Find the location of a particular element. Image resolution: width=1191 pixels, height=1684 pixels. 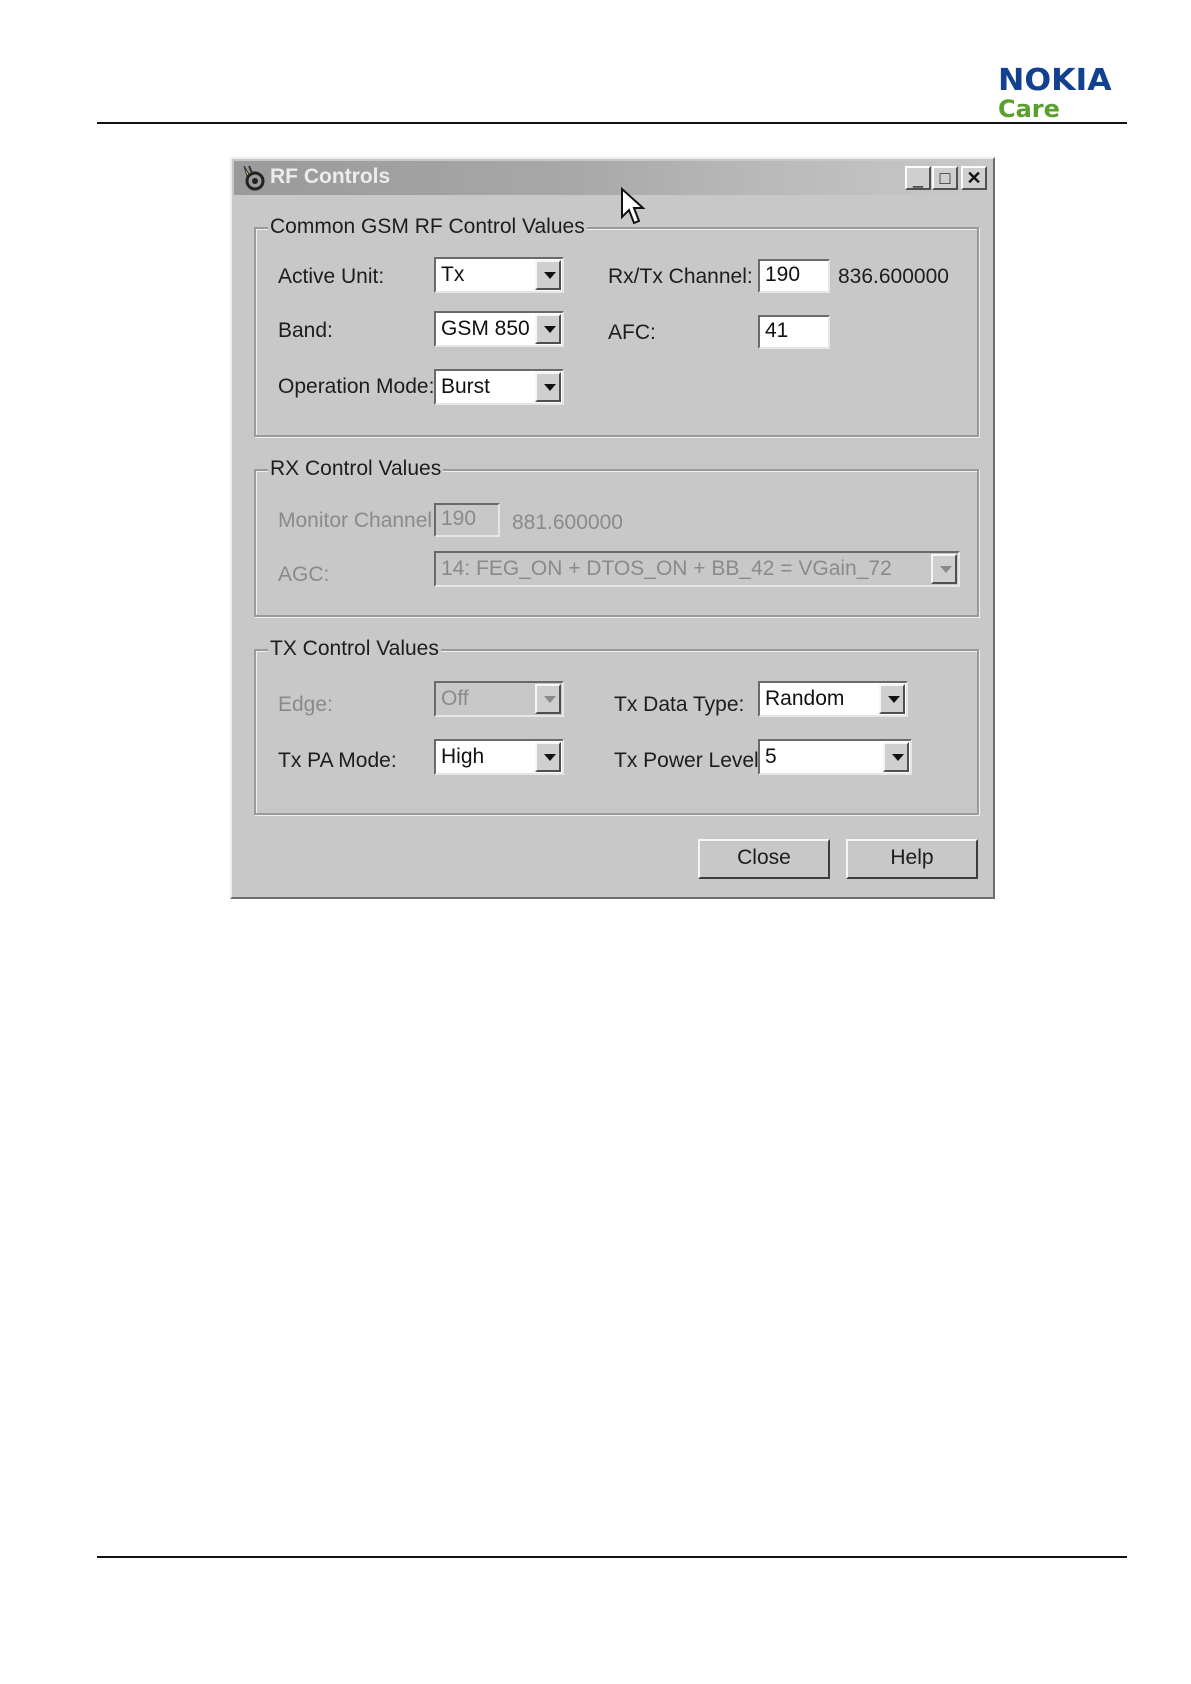

logo-brand: NOKIA is located at coordinates (1055, 80).